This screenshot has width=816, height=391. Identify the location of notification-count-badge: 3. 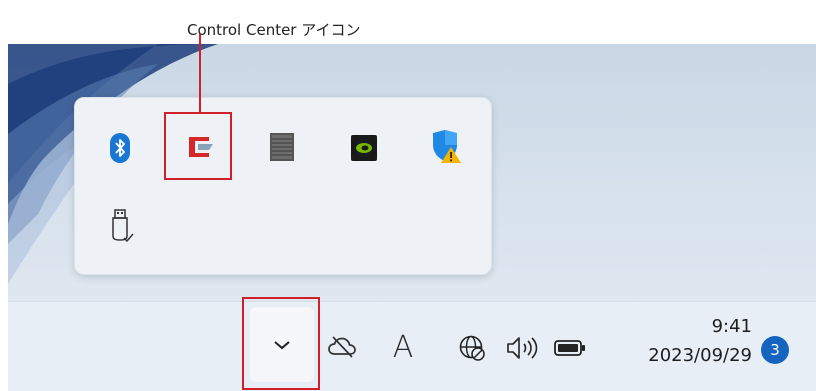
(775, 350).